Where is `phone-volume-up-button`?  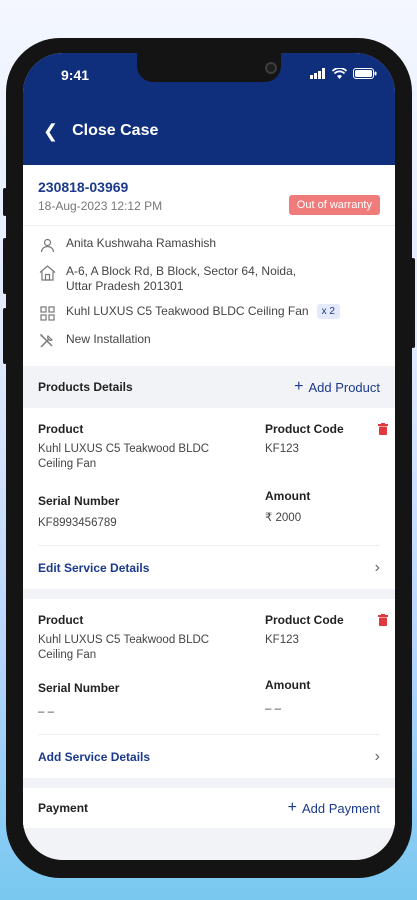 phone-volume-up-button is located at coordinates (5, 266).